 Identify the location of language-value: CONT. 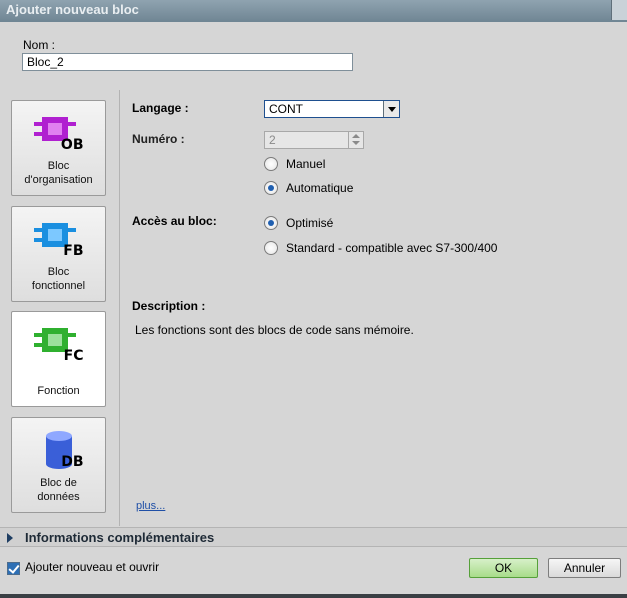
(286, 109).